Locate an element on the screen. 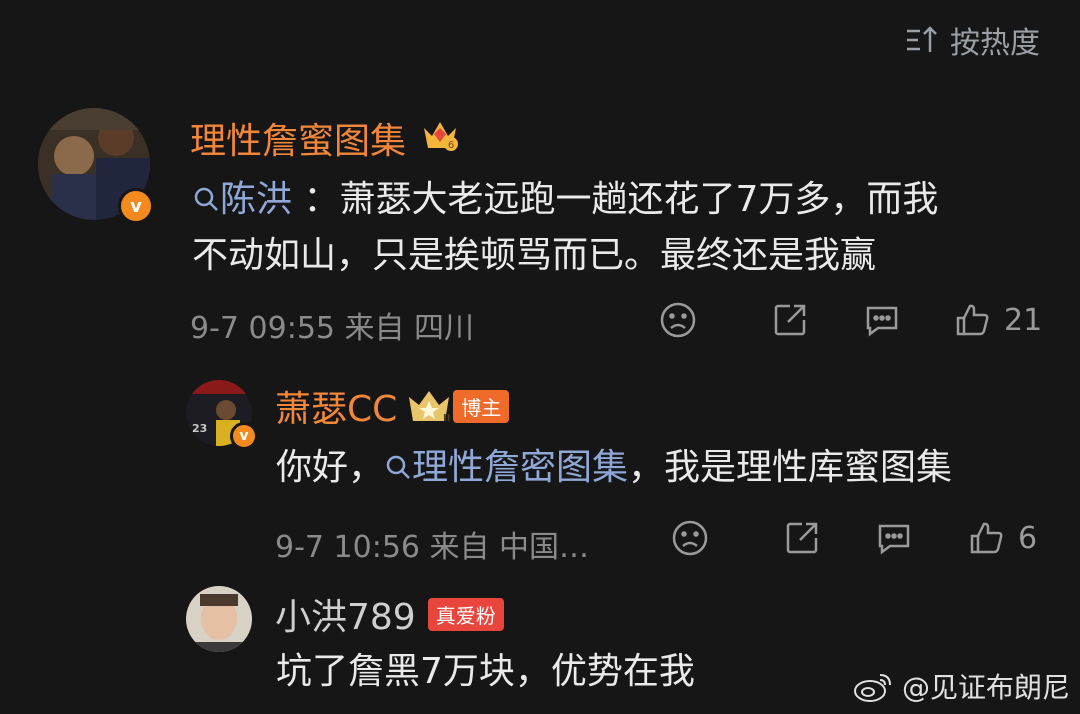 This screenshot has width=1080, height=714. watermark: @见证布朗尼 is located at coordinates (961, 686).